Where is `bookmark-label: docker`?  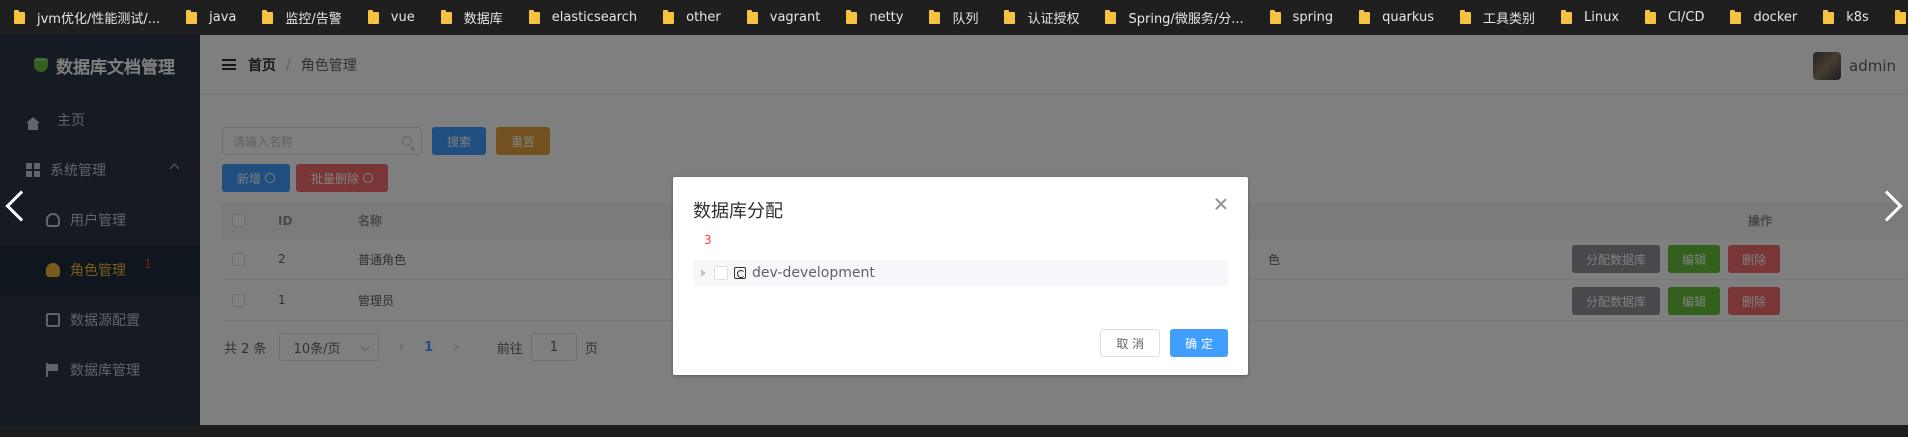 bookmark-label: docker is located at coordinates (1775, 17).